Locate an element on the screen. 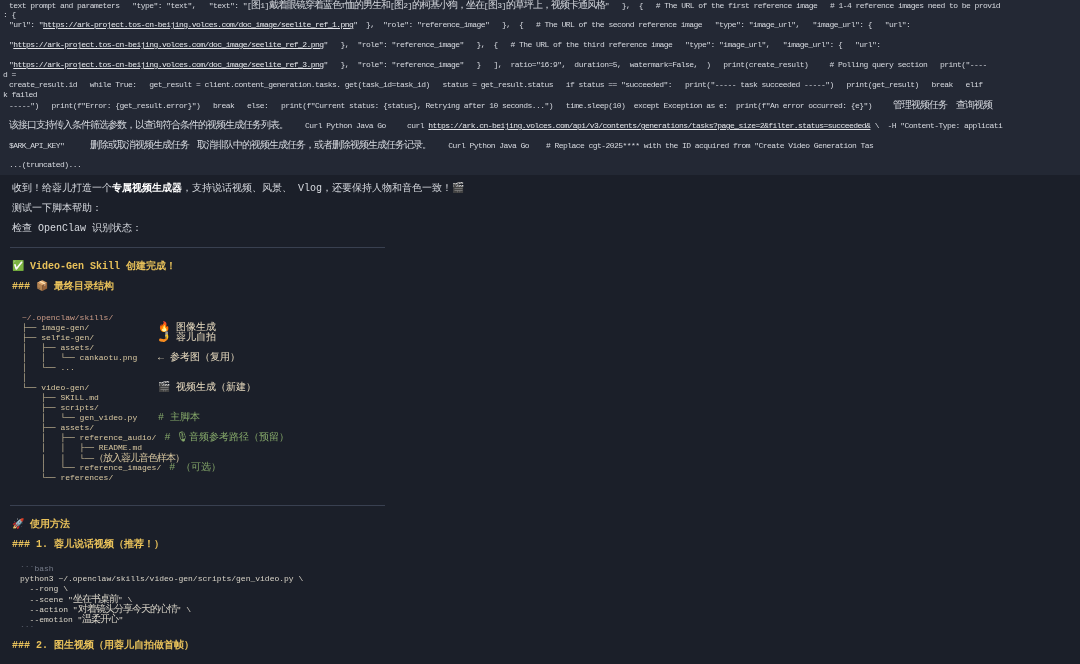 The image size is (1080, 664). code-text: " }, "role": "reference_image" } ], ratio="16:9", duration=5, watermark=False, ) print(create_result) # Polling query section print("---- is located at coordinates (655, 64).